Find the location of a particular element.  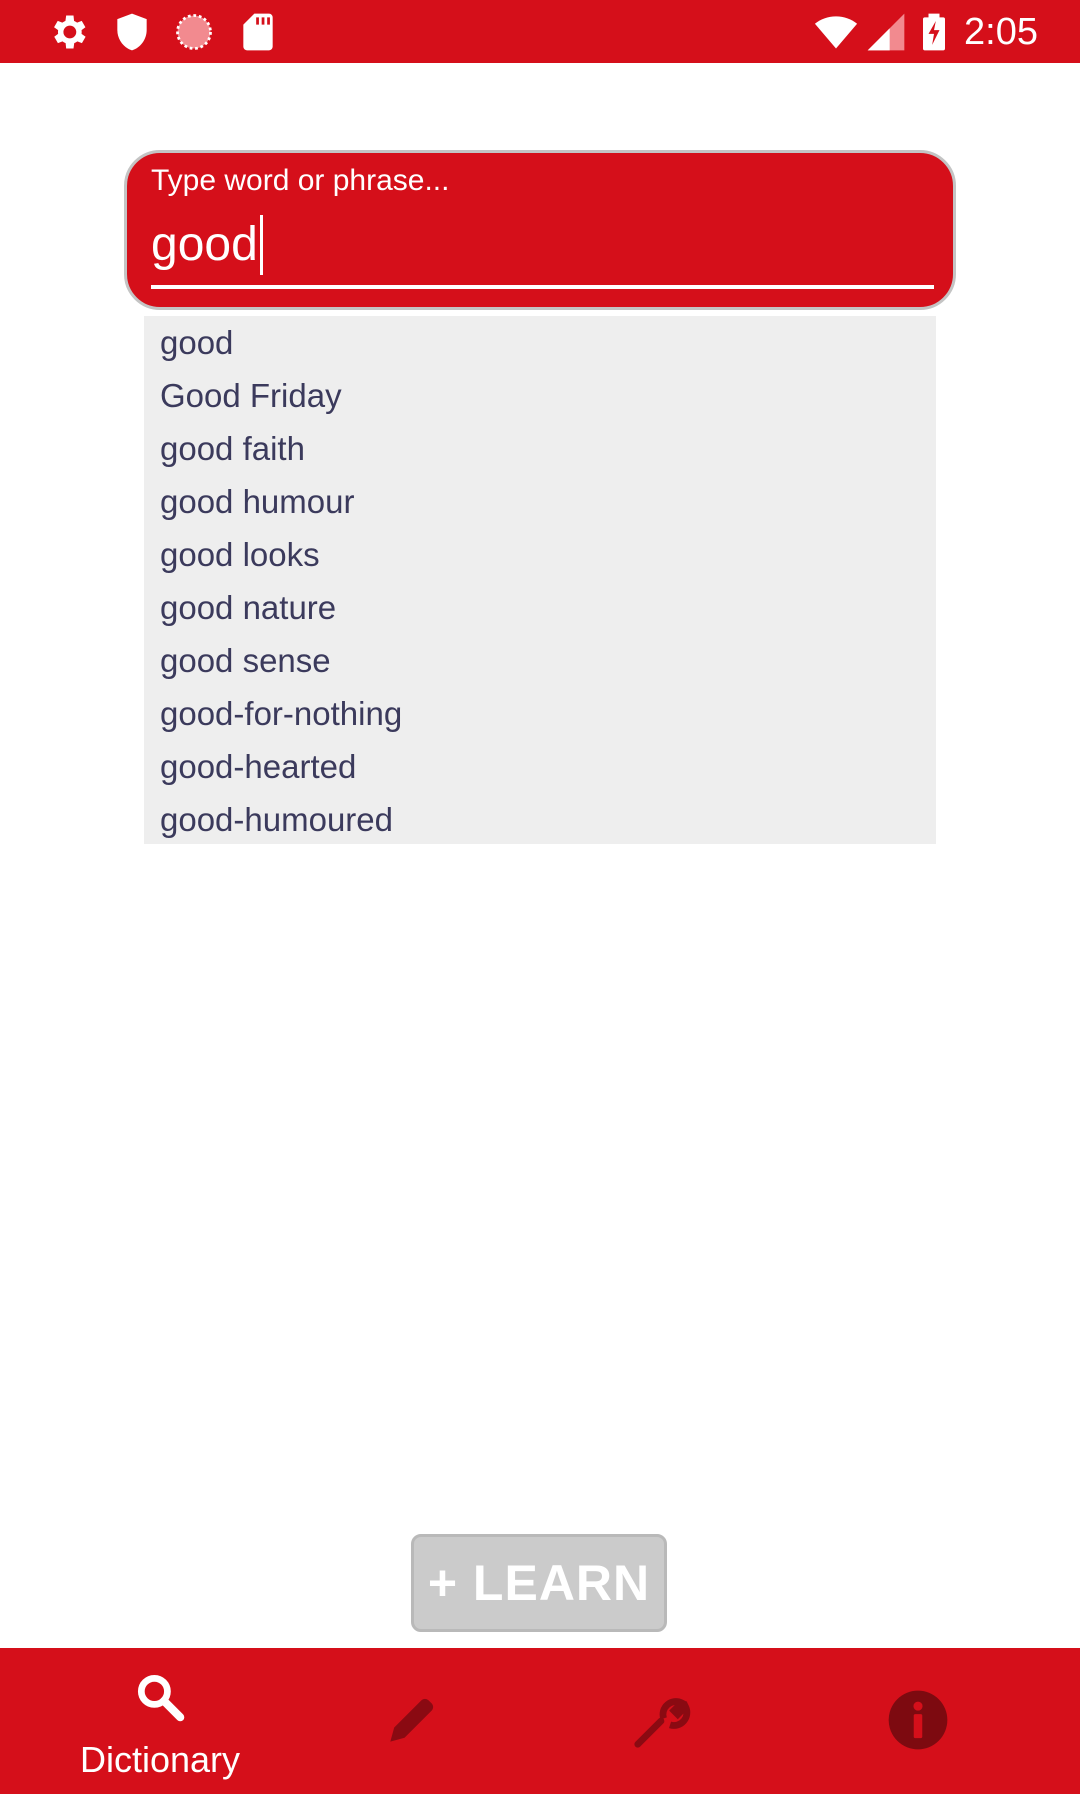

learn-button: + LEARN is located at coordinates (539, 1583).